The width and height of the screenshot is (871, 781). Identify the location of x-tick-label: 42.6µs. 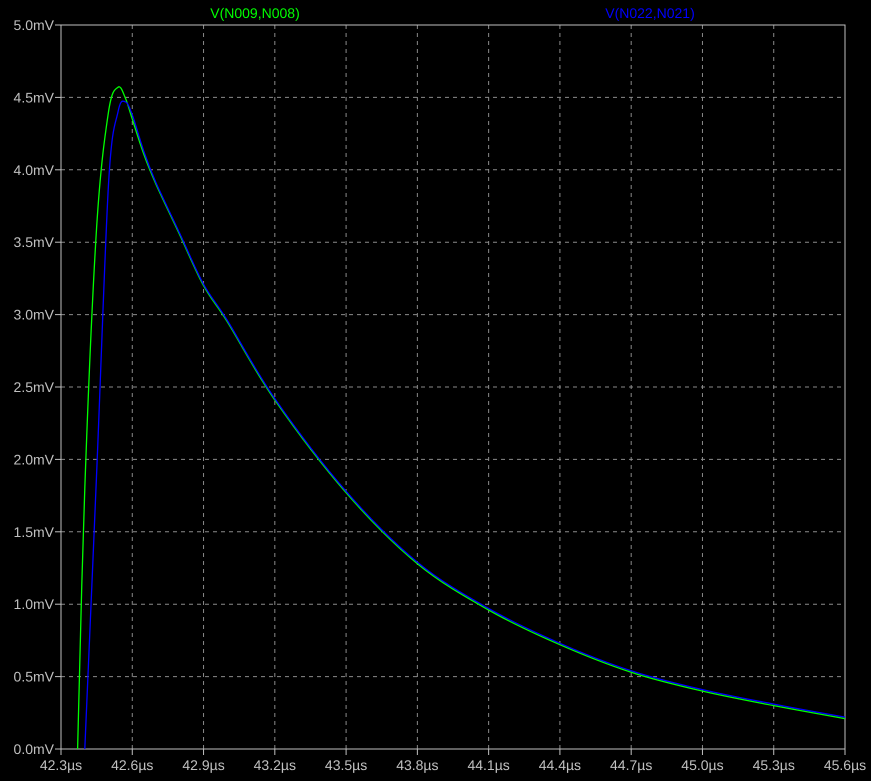
(132, 765).